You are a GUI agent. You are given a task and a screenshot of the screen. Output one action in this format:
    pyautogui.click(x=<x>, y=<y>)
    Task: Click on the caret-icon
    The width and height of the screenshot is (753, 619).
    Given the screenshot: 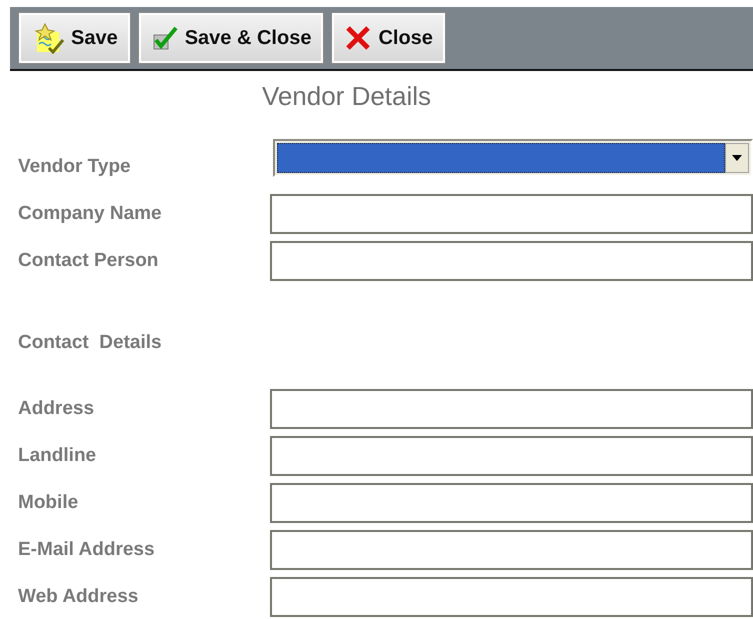 What is the action you would take?
    pyautogui.click(x=737, y=158)
    